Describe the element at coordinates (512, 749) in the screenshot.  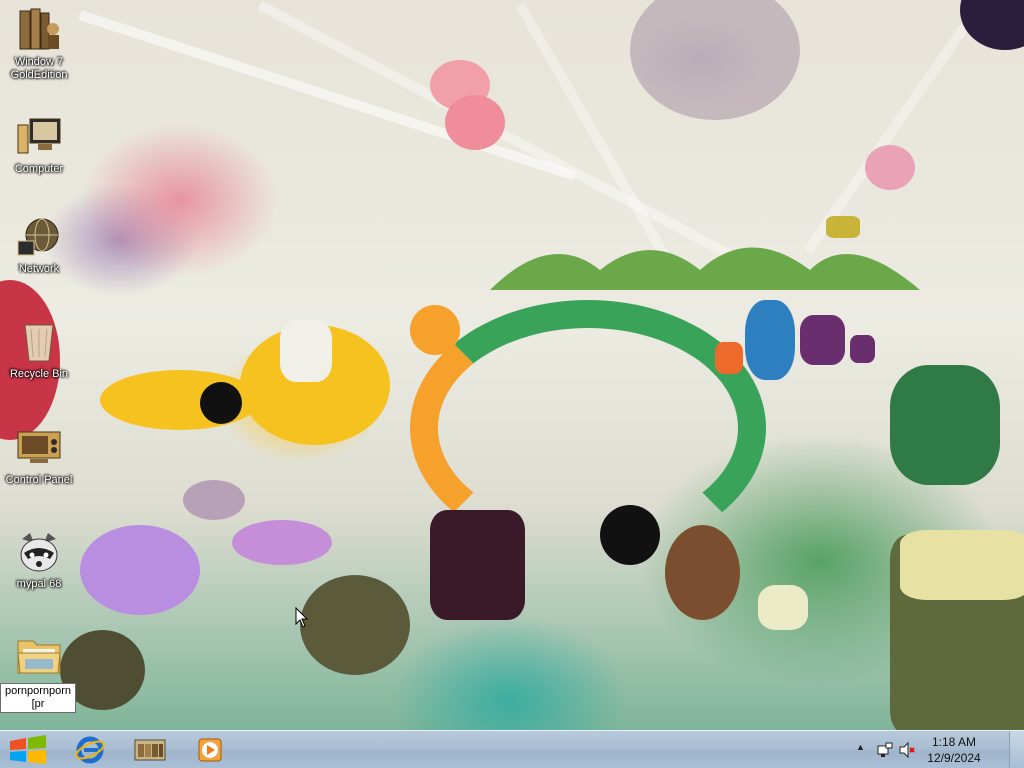
I see `taskbar: ▲ 1:18 AM 12/9/2024` at that location.